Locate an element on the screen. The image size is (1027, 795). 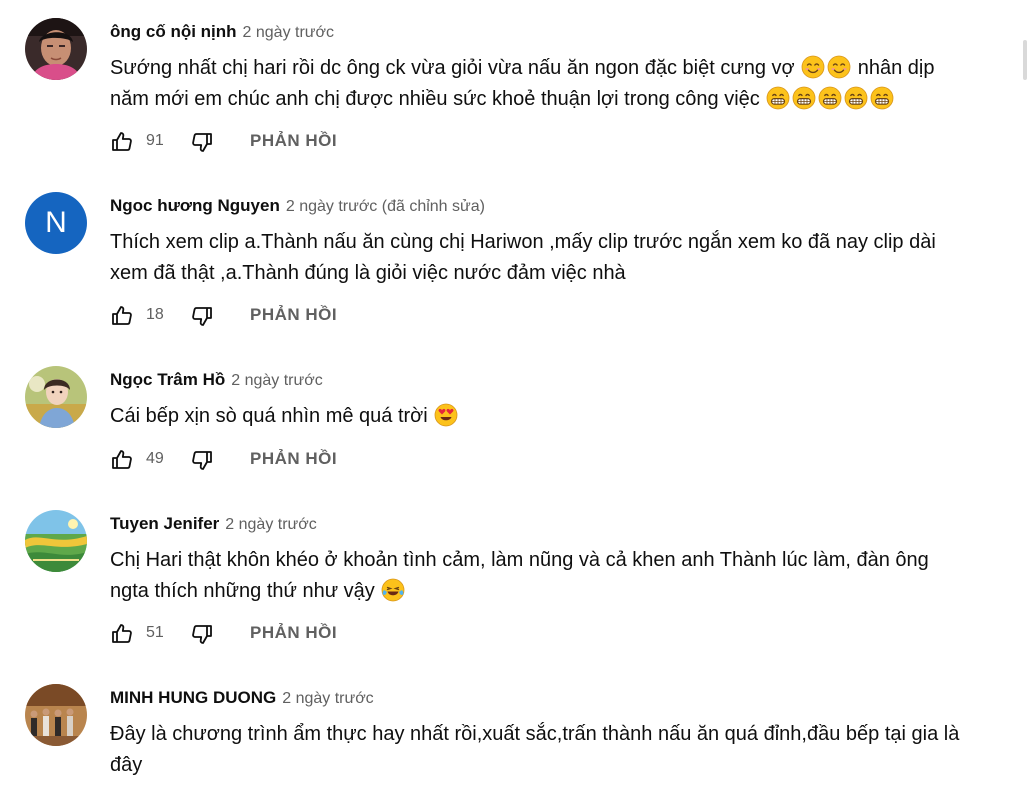
author-name: MINH HUNG DUONG is located at coordinates (193, 697).